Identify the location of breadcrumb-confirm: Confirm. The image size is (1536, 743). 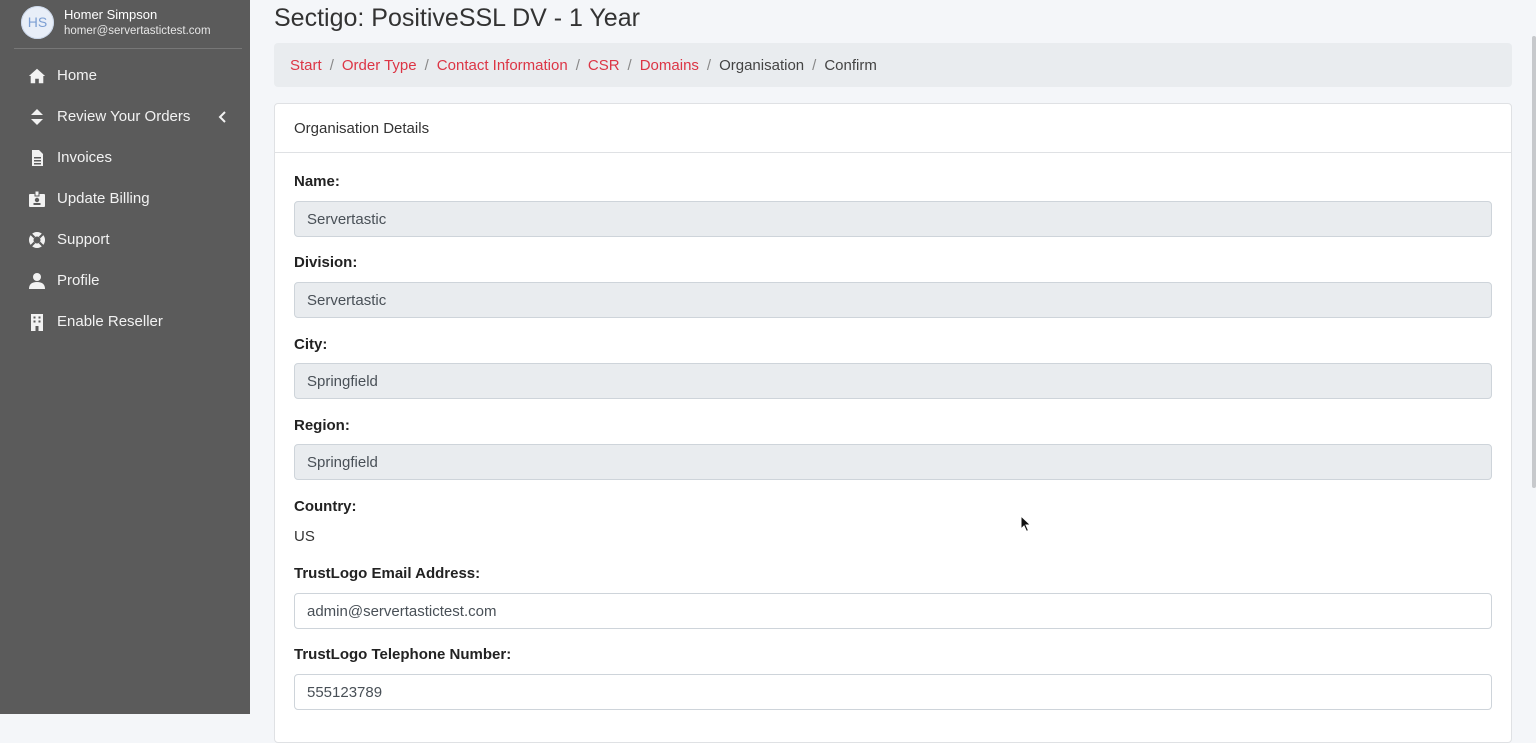
(850, 65).